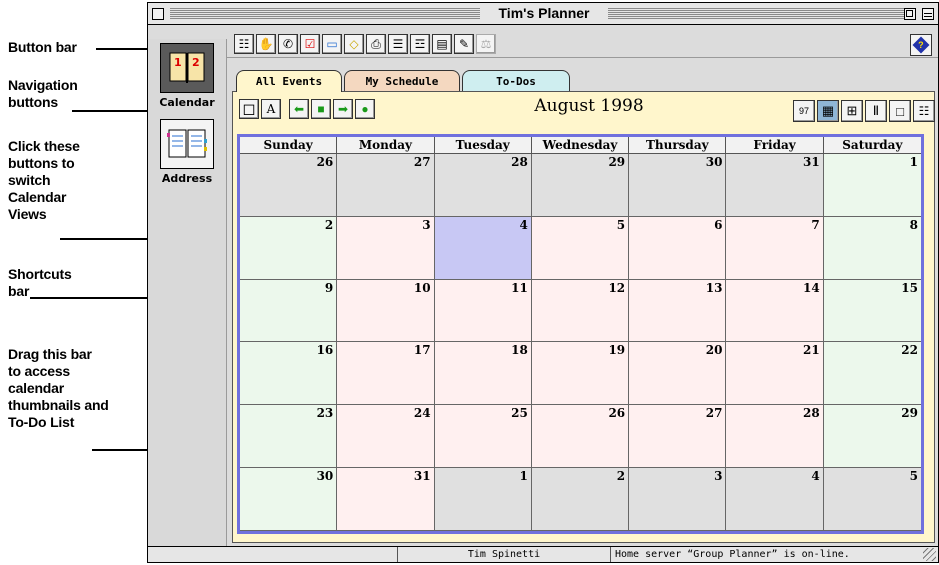 The width and height of the screenshot is (939, 565). Describe the element at coordinates (376, 44) in the screenshot. I see `print-icon: ⎙` at that location.